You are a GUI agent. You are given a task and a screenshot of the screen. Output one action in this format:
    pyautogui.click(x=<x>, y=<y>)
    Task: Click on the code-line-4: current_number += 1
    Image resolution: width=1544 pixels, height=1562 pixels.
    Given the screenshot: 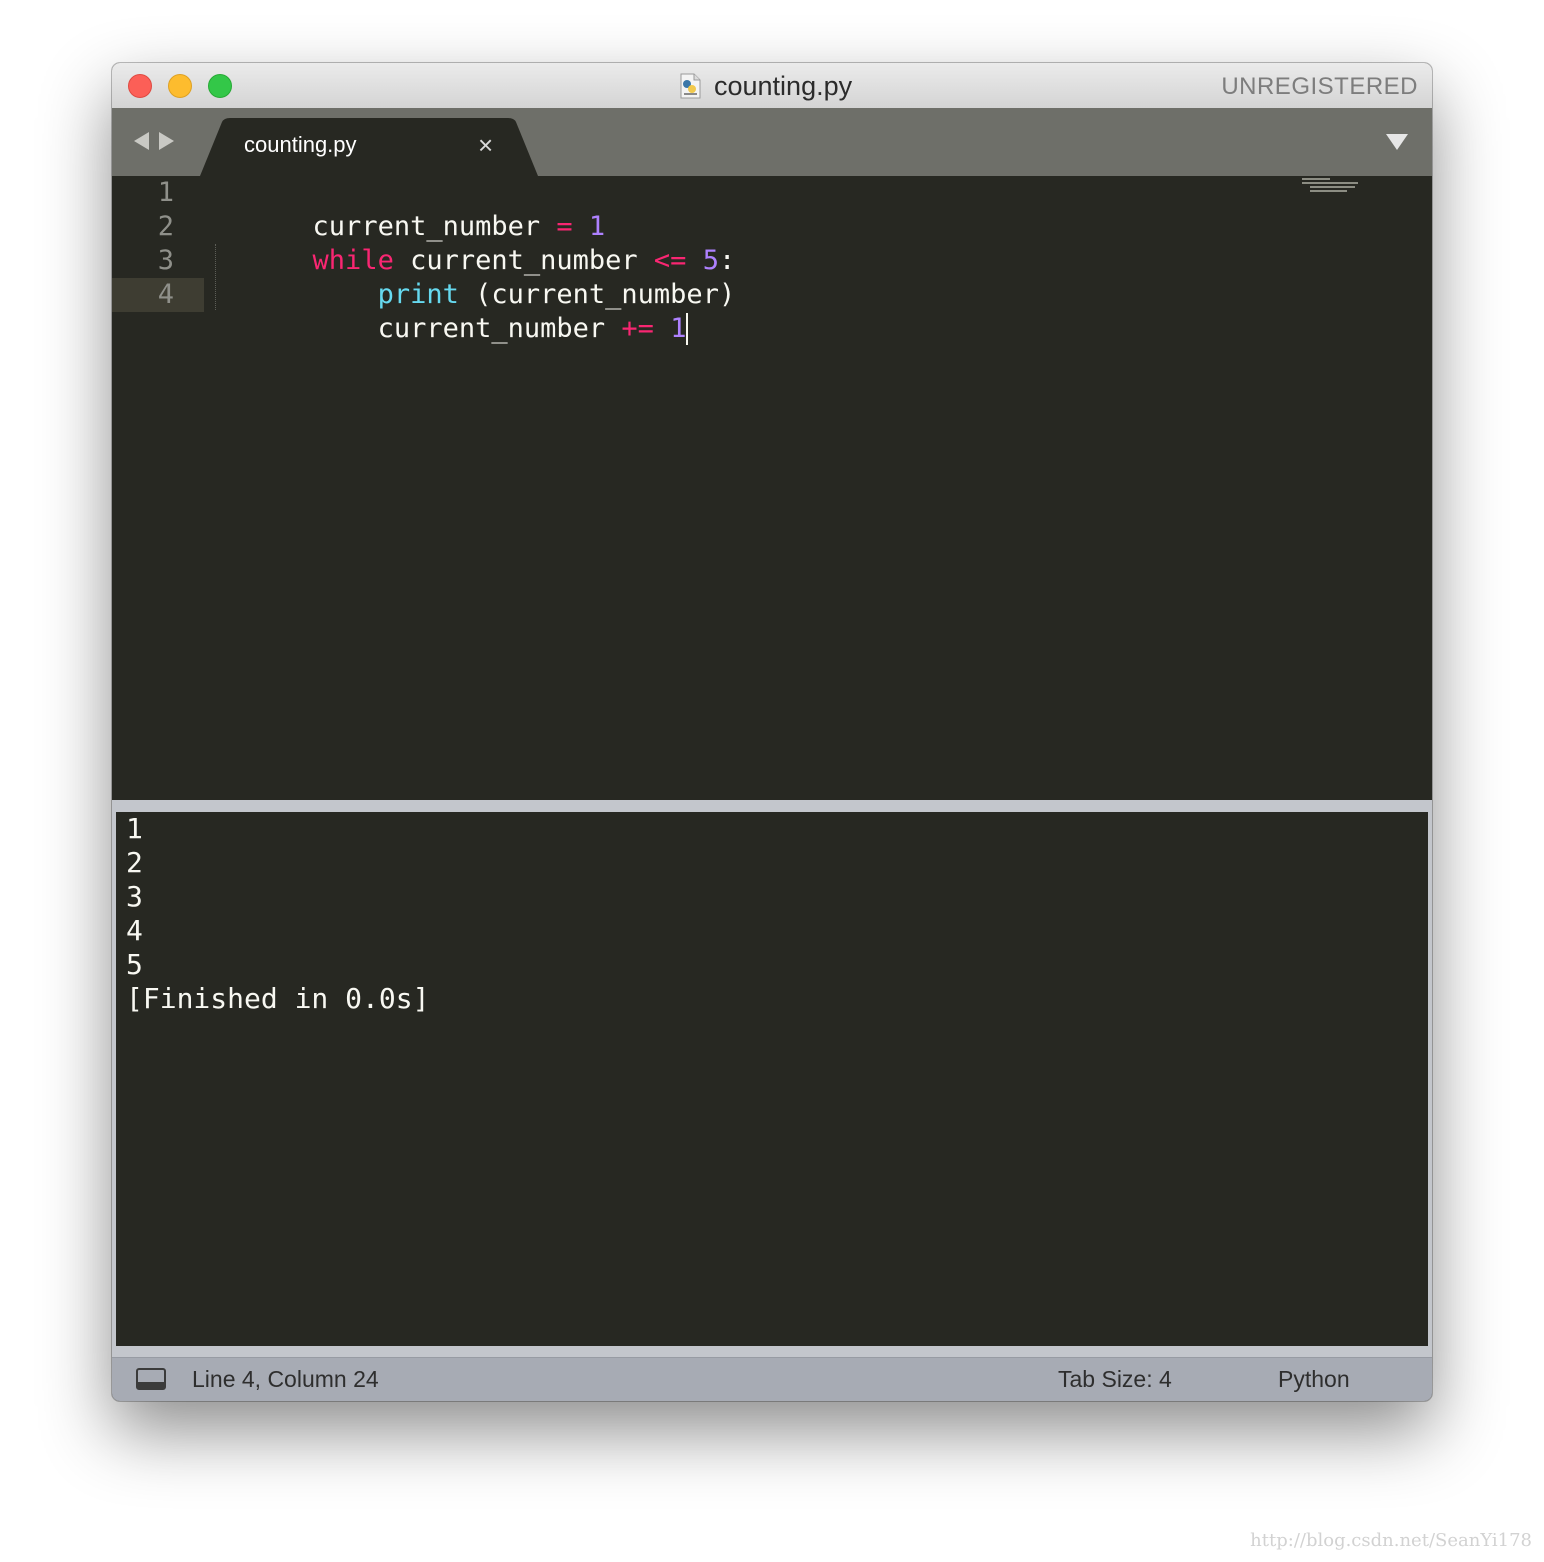 What is the action you would take?
    pyautogui.click(x=452, y=311)
    